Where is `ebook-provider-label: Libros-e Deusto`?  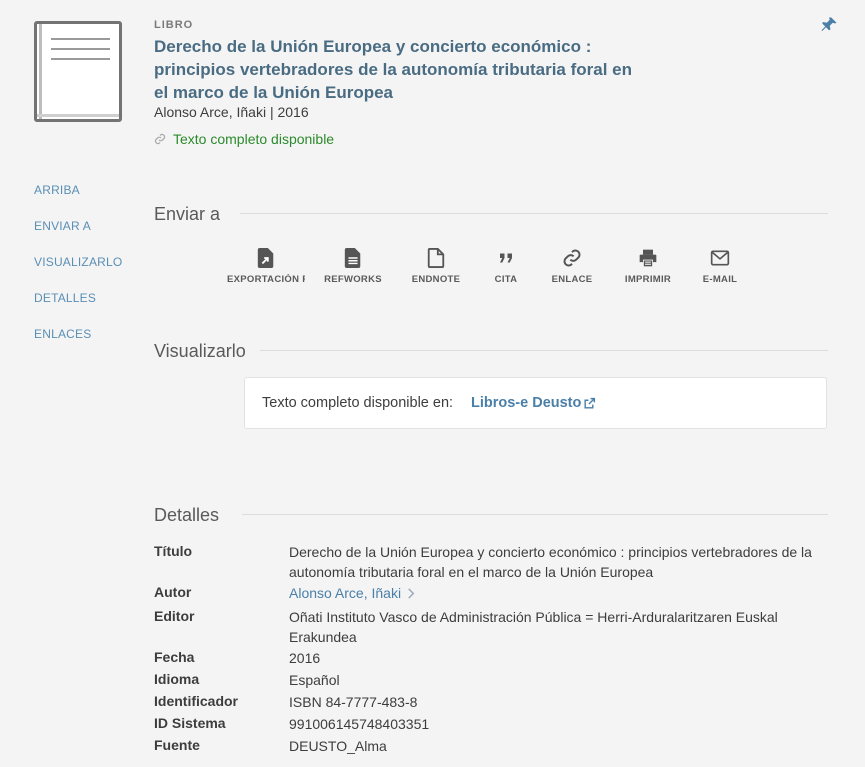 ebook-provider-label: Libros-e Deusto is located at coordinates (526, 403).